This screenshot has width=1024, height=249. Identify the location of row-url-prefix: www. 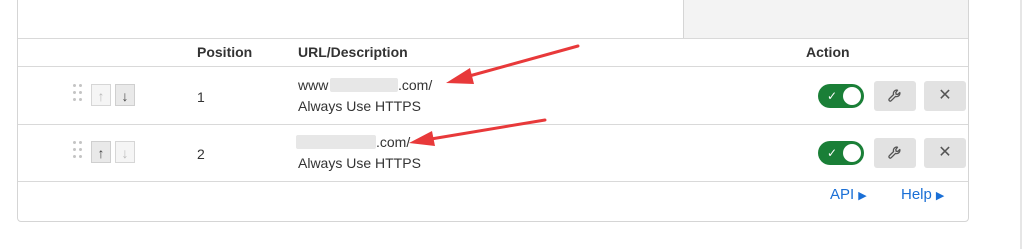
(313, 85).